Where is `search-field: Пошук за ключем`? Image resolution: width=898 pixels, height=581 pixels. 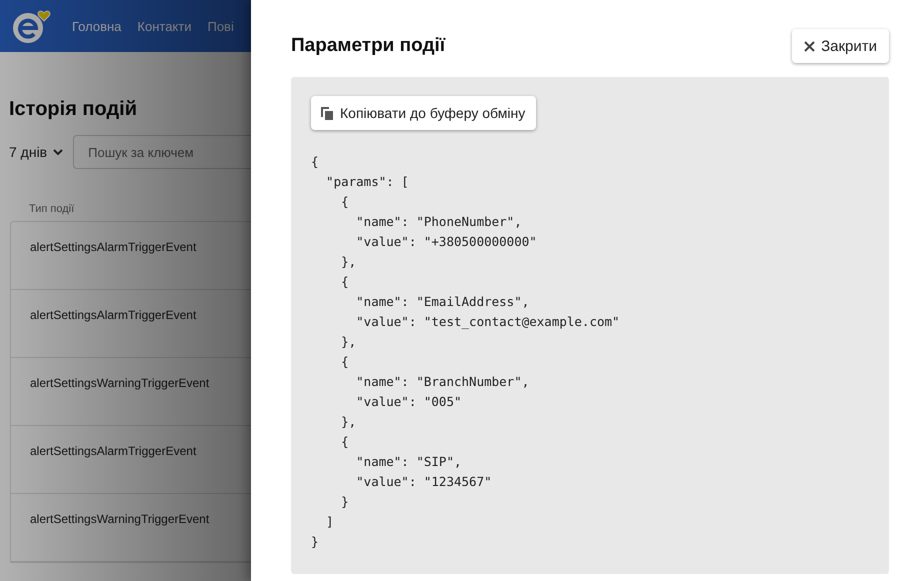 search-field: Пошук за ключем is located at coordinates (162, 152).